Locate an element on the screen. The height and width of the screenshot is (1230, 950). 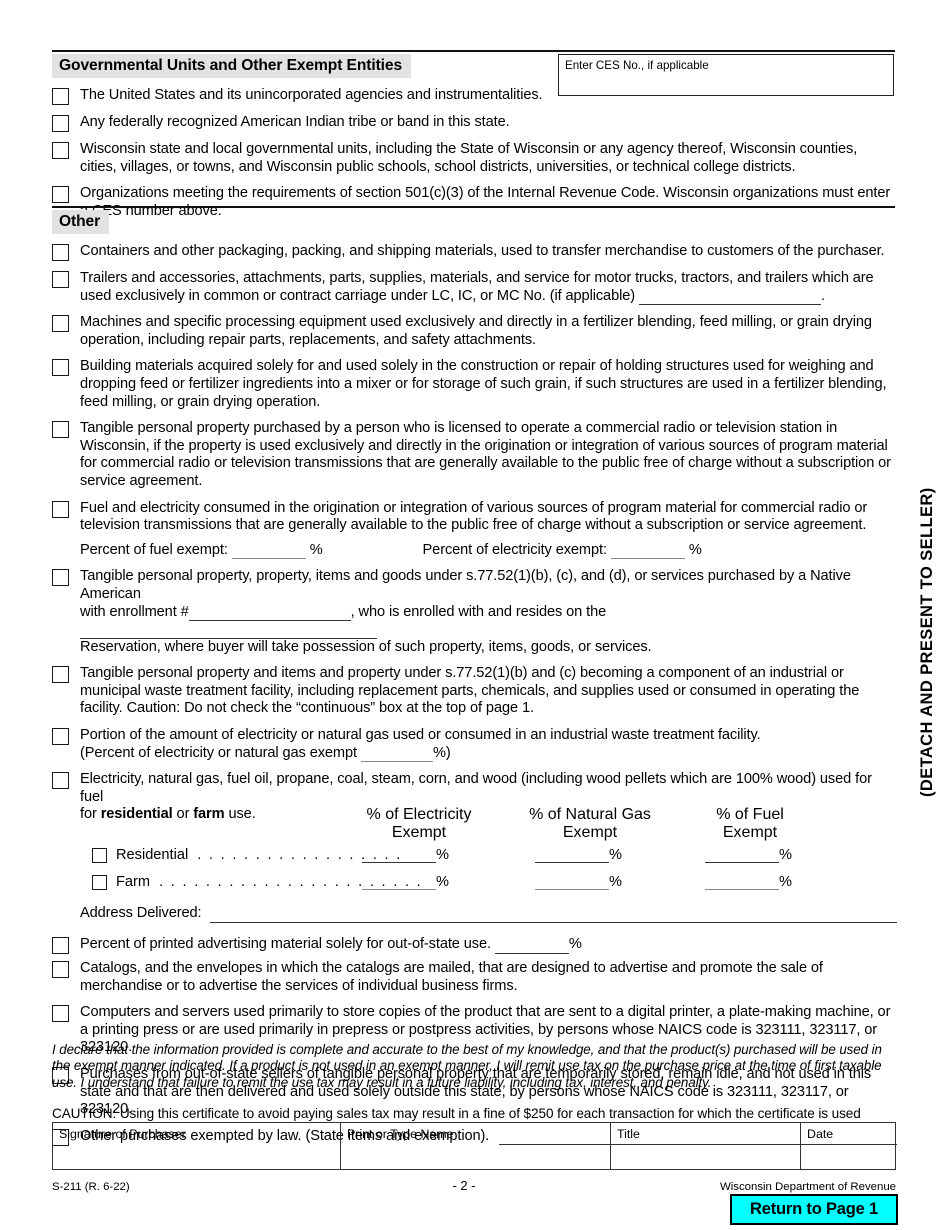
label-residential: Residential is located at coordinates (152, 855).